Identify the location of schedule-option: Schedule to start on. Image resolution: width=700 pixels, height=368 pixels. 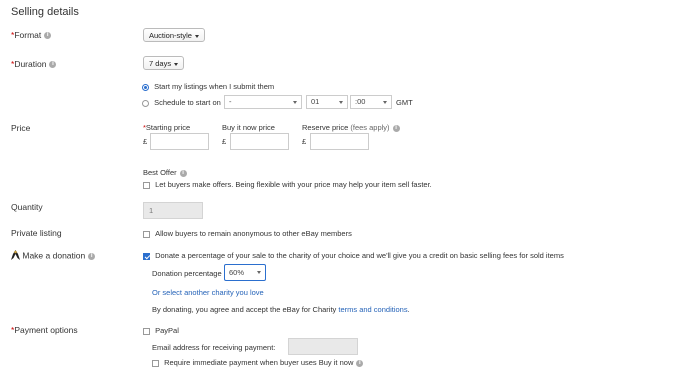
(181, 102).